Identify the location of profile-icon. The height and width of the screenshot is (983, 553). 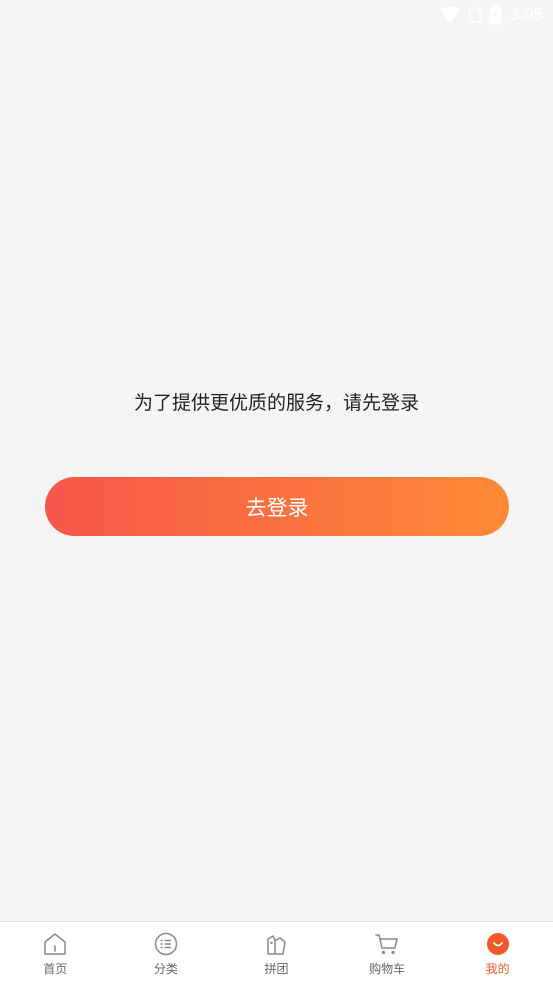
(497, 944).